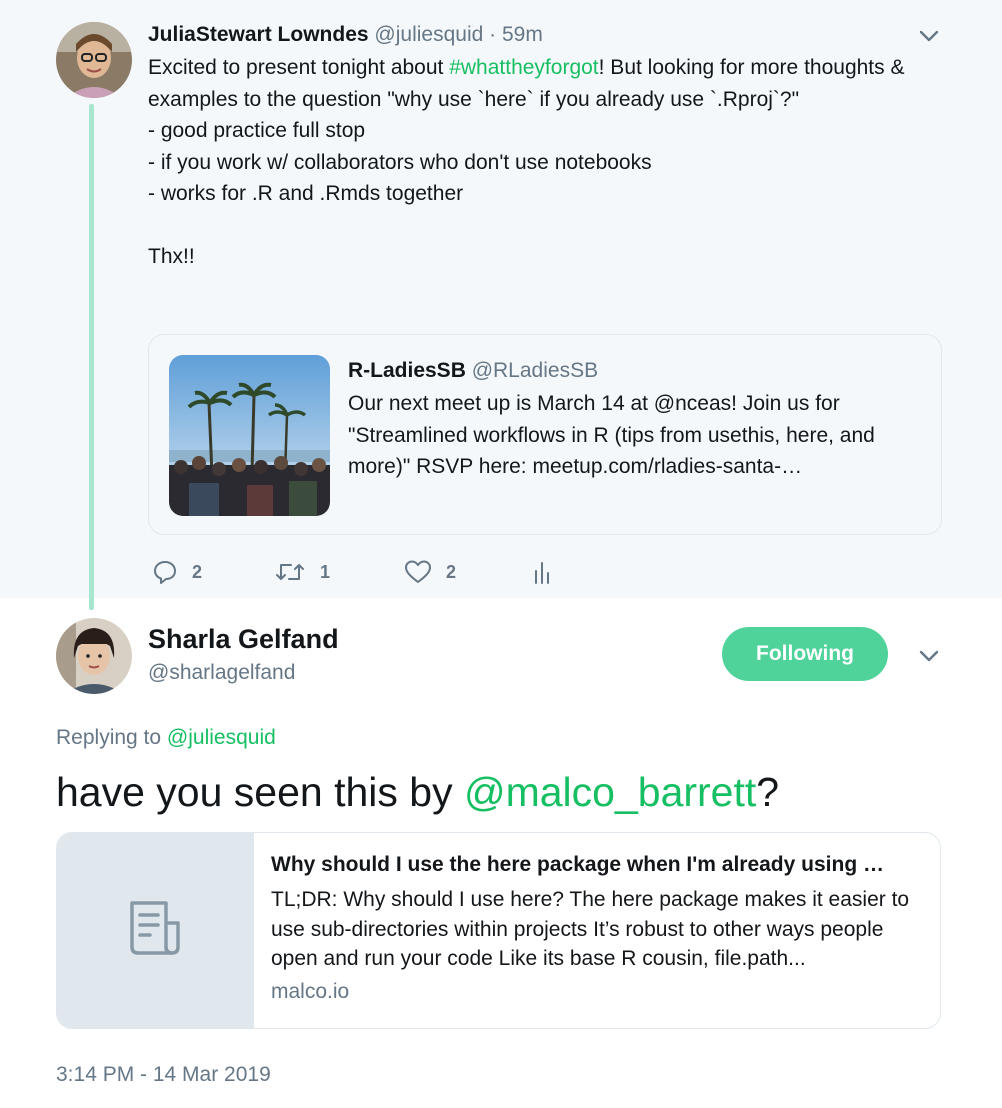 Image resolution: width=1002 pixels, height=1108 pixels. I want to click on card-thumbnail, so click(155, 930).